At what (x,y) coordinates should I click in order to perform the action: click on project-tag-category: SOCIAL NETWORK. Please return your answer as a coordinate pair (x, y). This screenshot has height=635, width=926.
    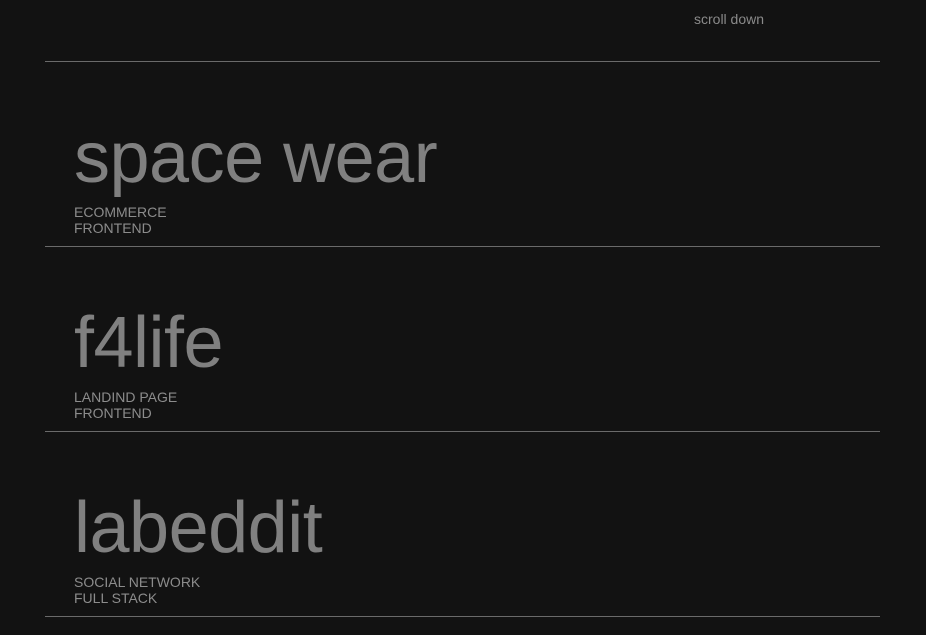
    Looking at the image, I should click on (137, 582).